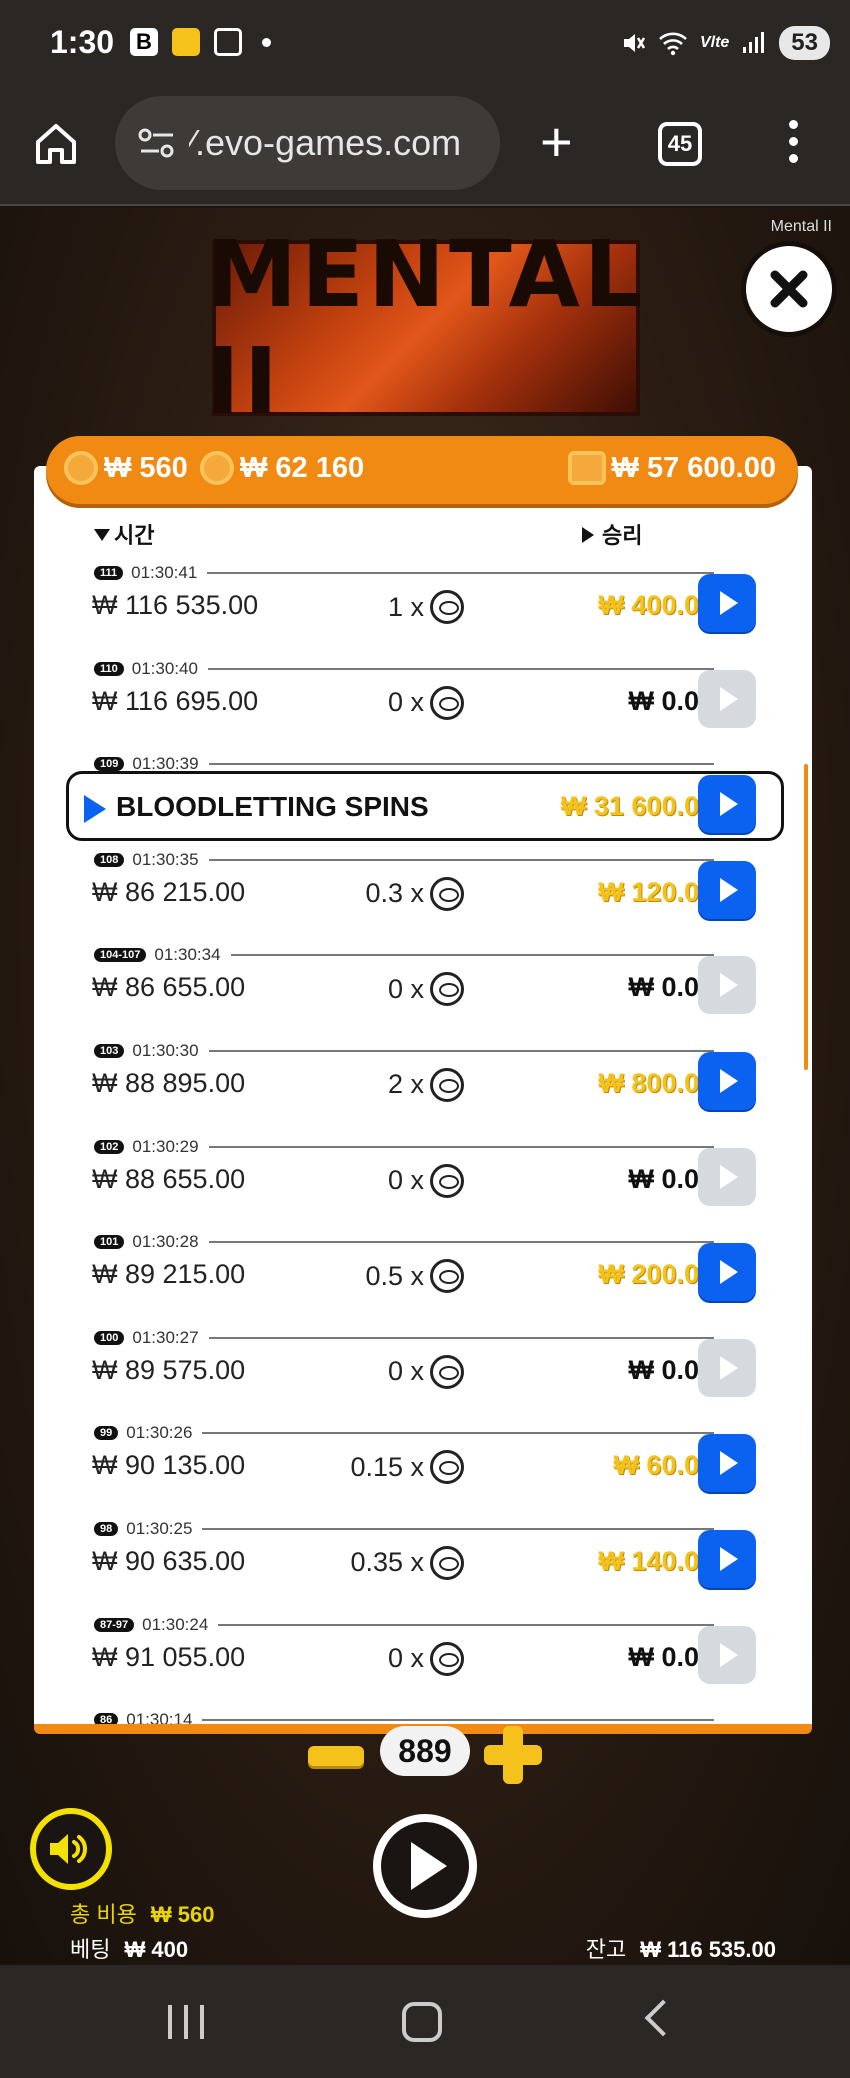  What do you see at coordinates (399, 607) in the screenshot?
I see `multiplier: 1 x` at bounding box center [399, 607].